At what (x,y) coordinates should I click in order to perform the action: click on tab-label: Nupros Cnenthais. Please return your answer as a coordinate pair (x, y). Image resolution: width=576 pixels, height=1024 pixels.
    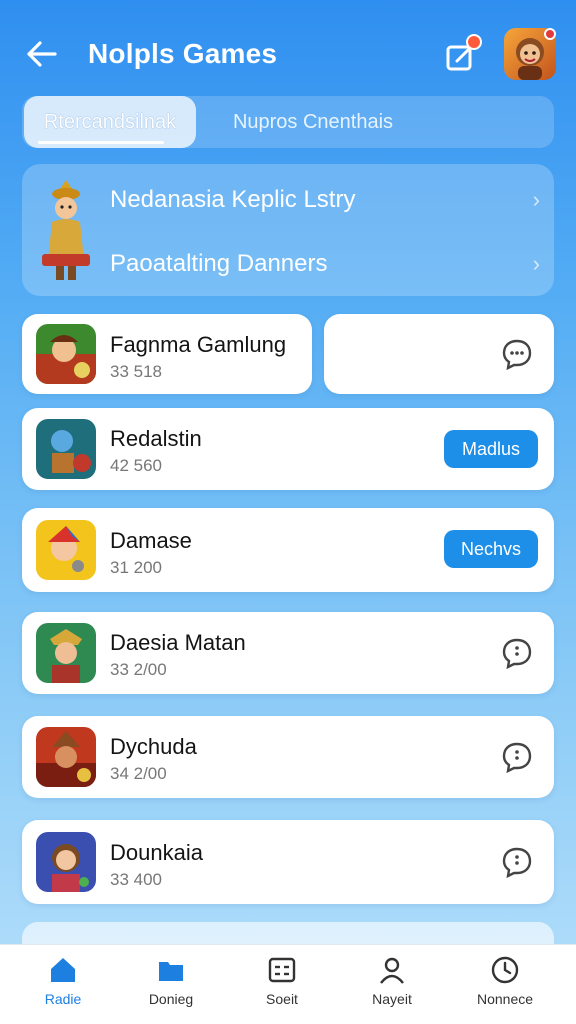
    Looking at the image, I should click on (313, 121).